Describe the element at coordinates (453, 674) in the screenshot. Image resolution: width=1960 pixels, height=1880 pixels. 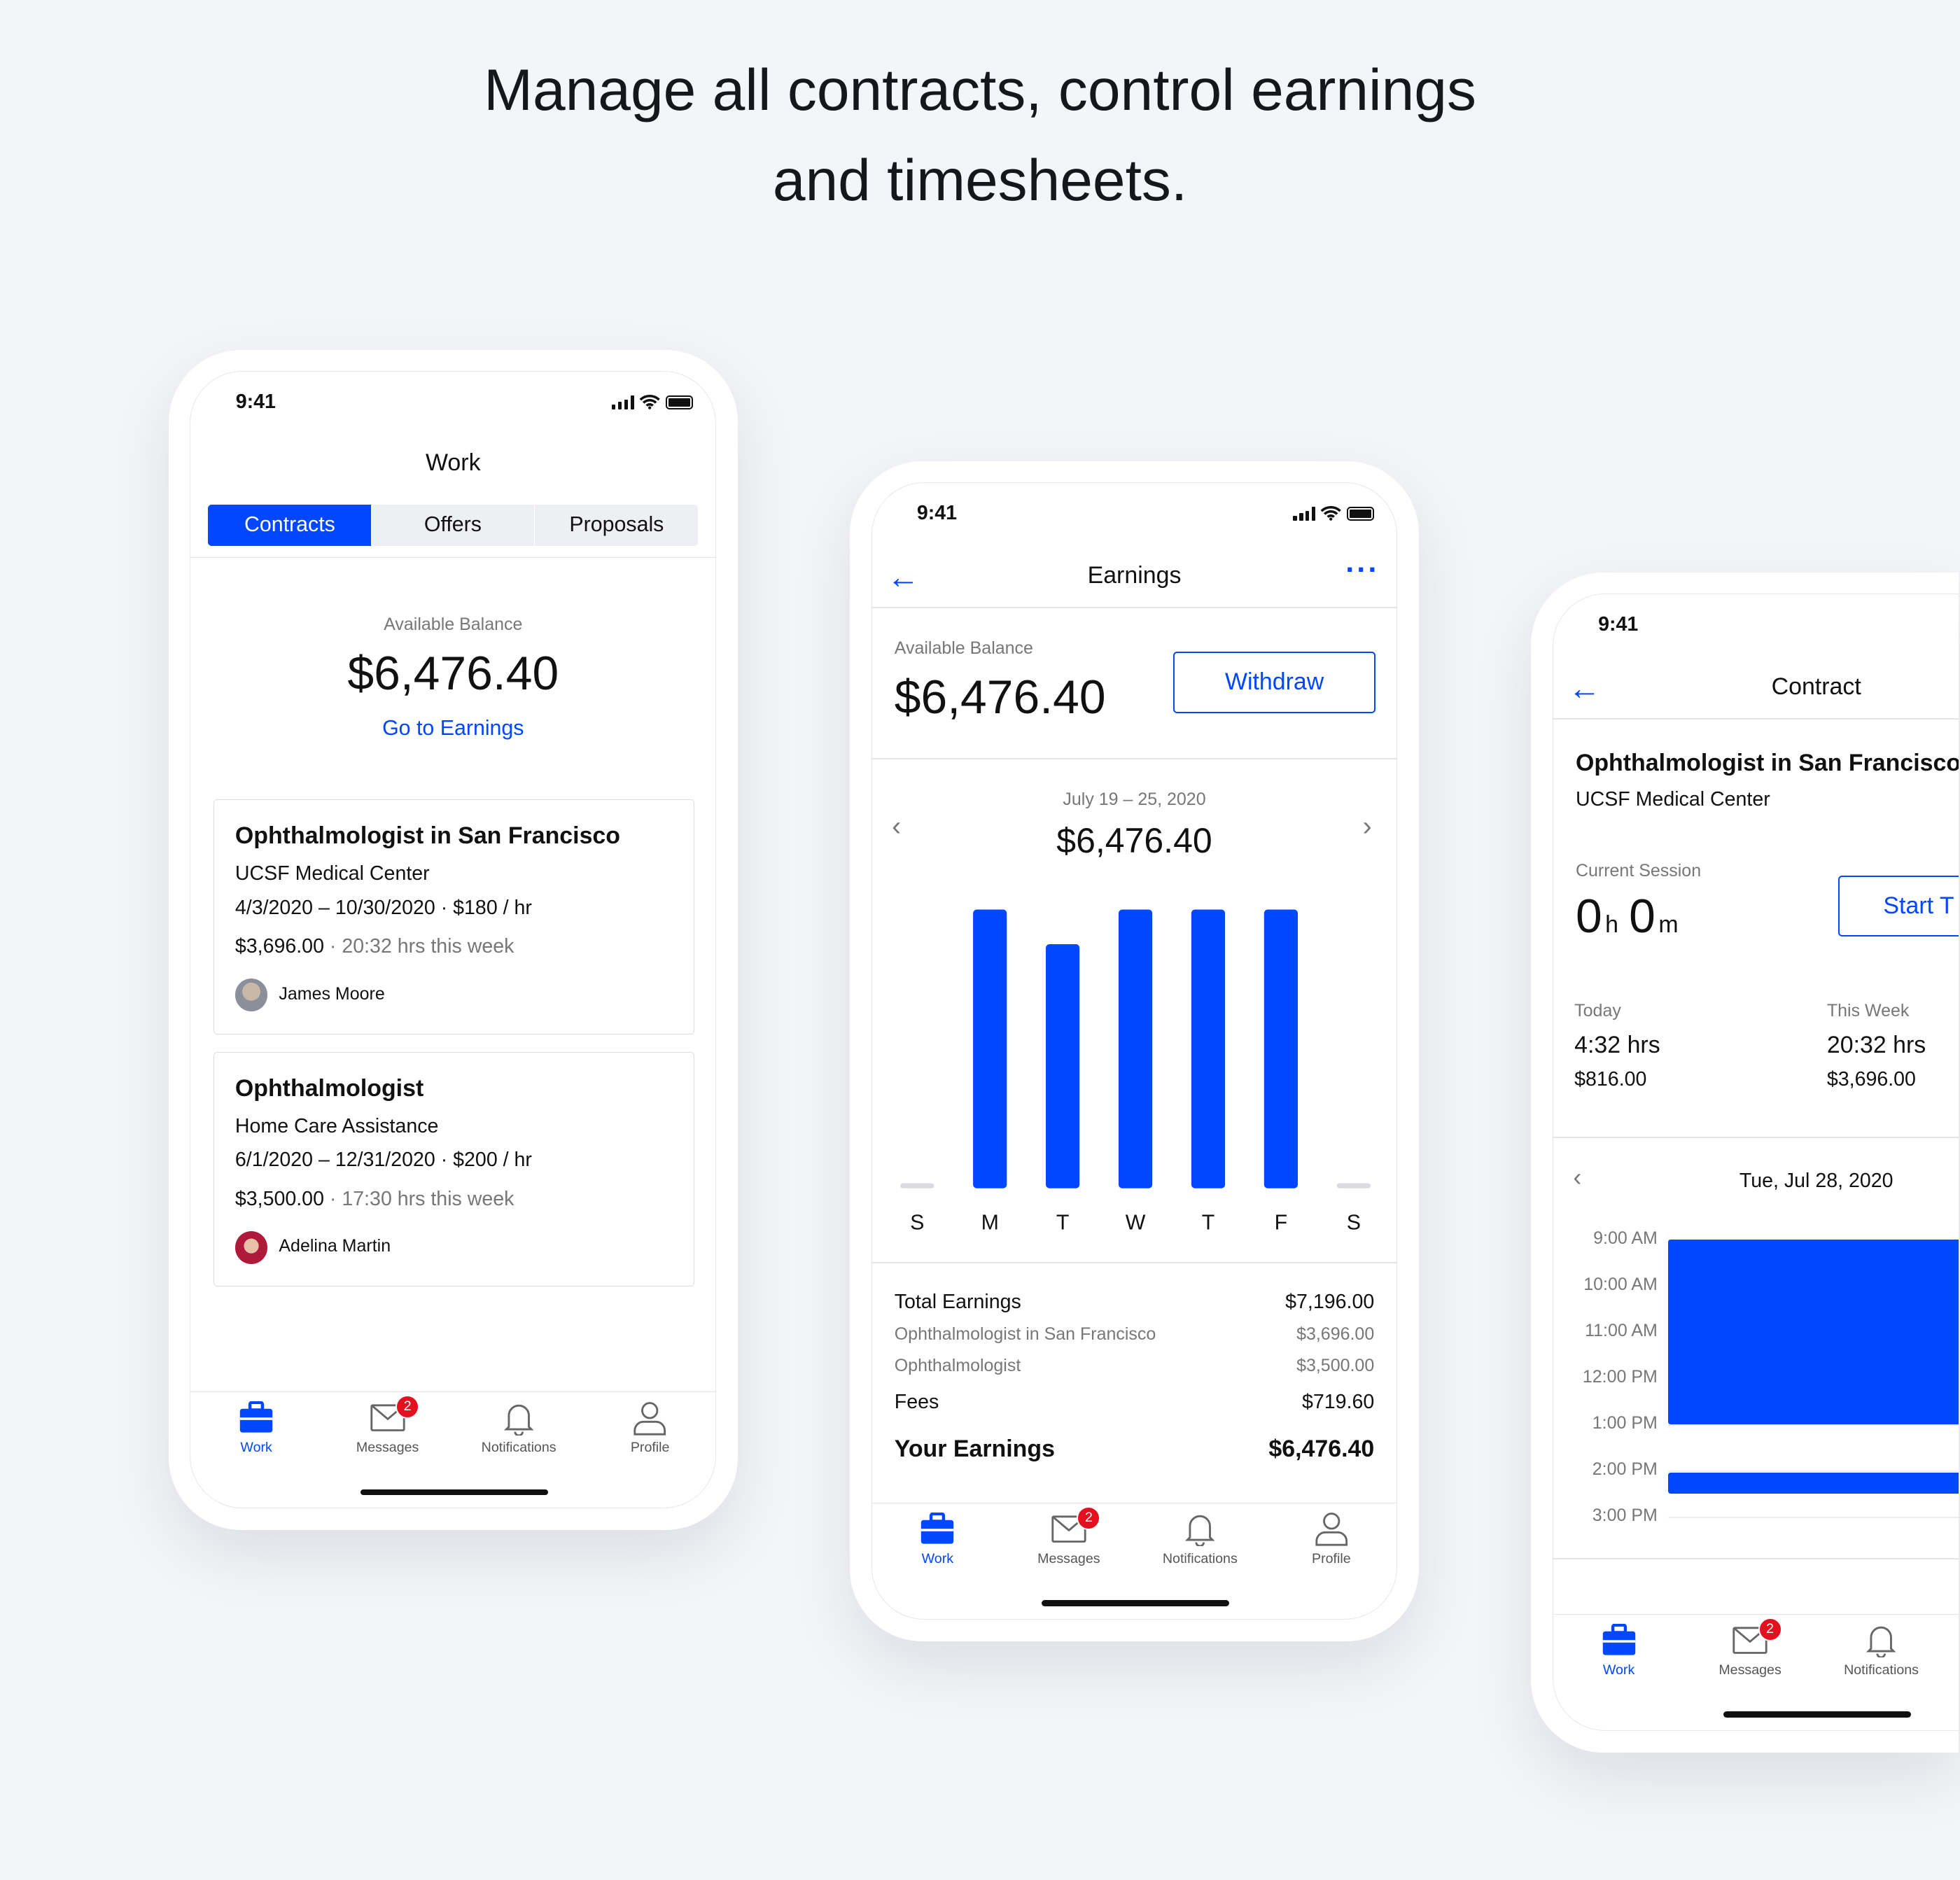
I see `balance-amount: $6,476.40` at that location.